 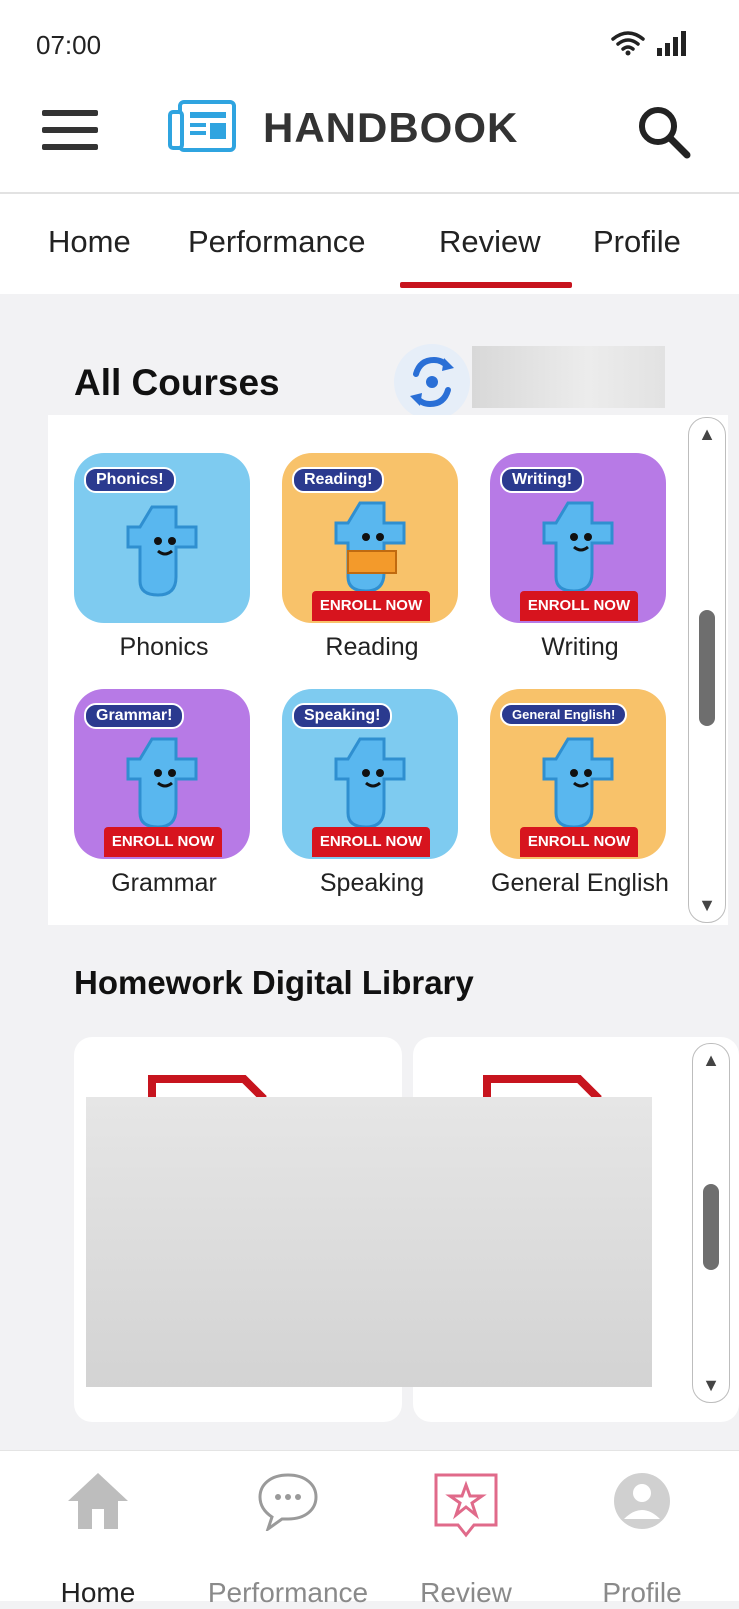 I want to click on tab-profile: Profile, so click(x=637, y=242).